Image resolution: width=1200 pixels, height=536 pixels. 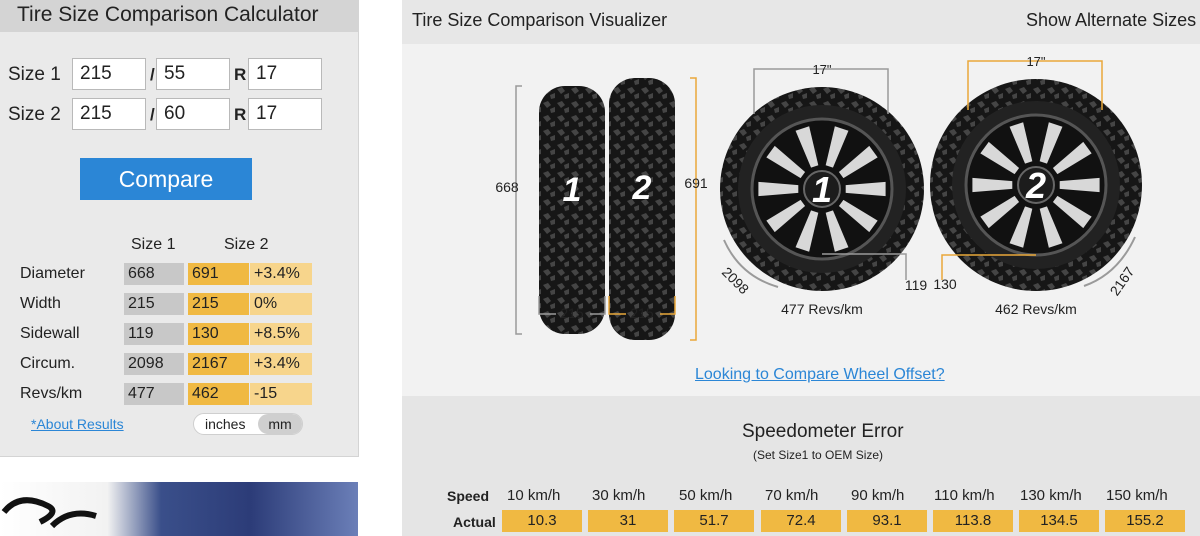 I want to click on row-label: Width, so click(x=40, y=303).